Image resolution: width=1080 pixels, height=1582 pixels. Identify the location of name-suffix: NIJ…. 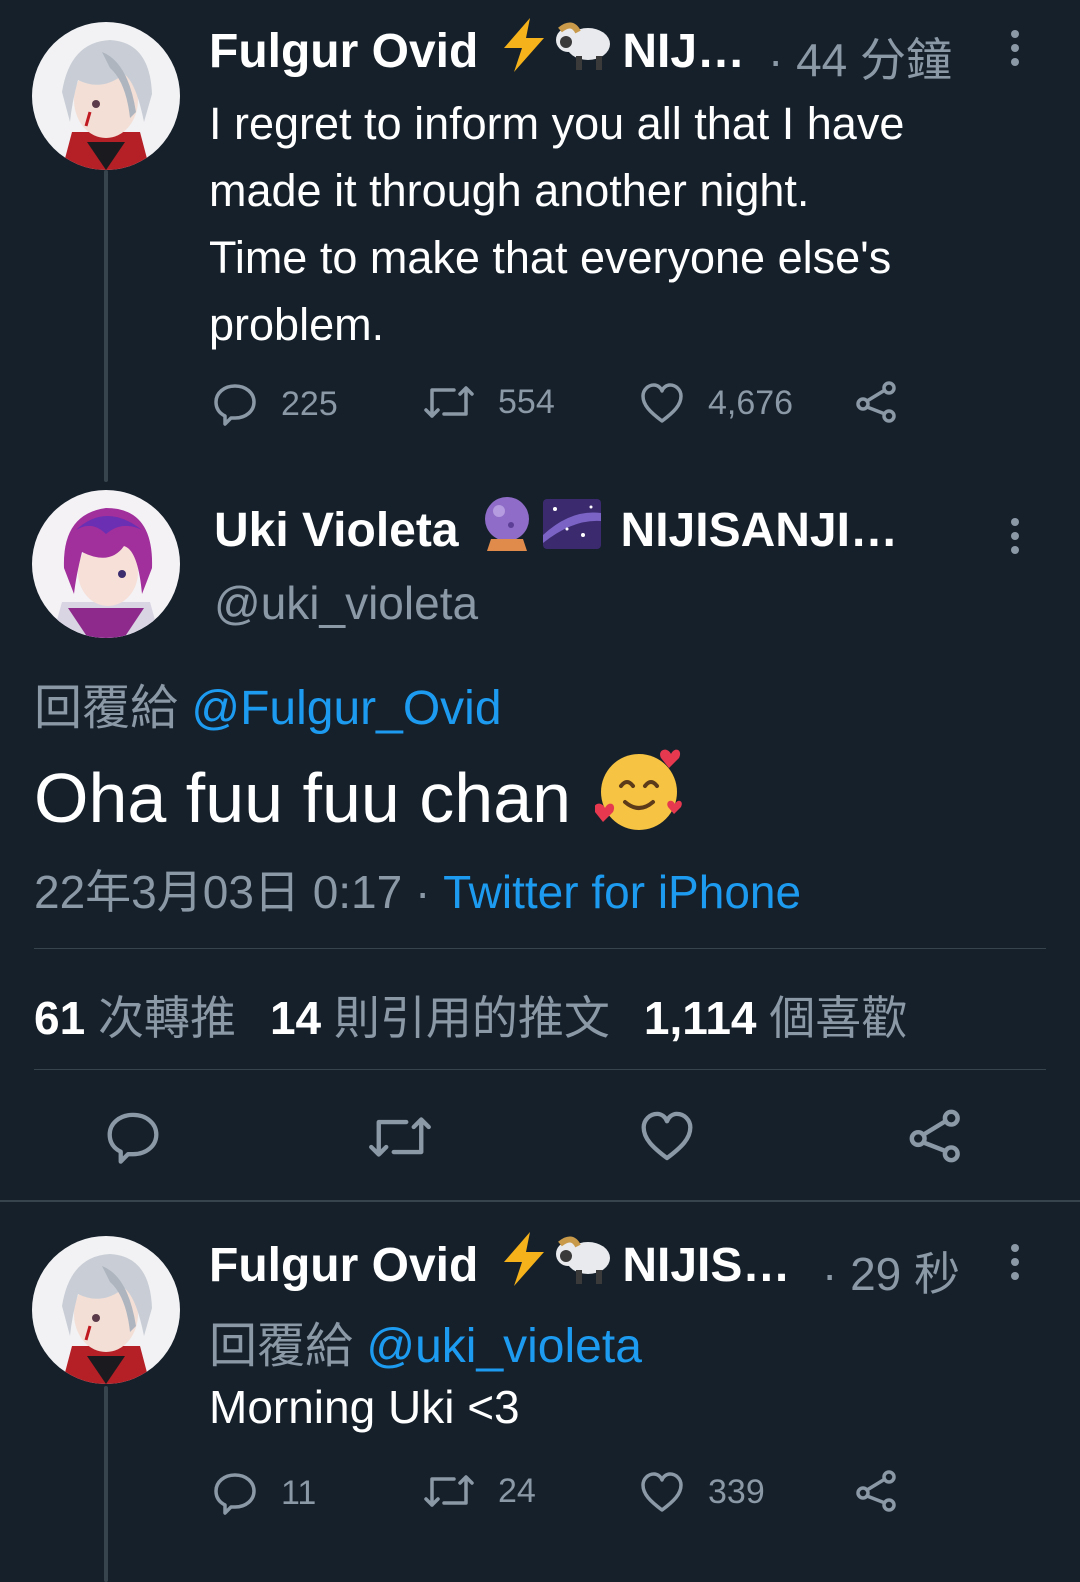
(684, 51).